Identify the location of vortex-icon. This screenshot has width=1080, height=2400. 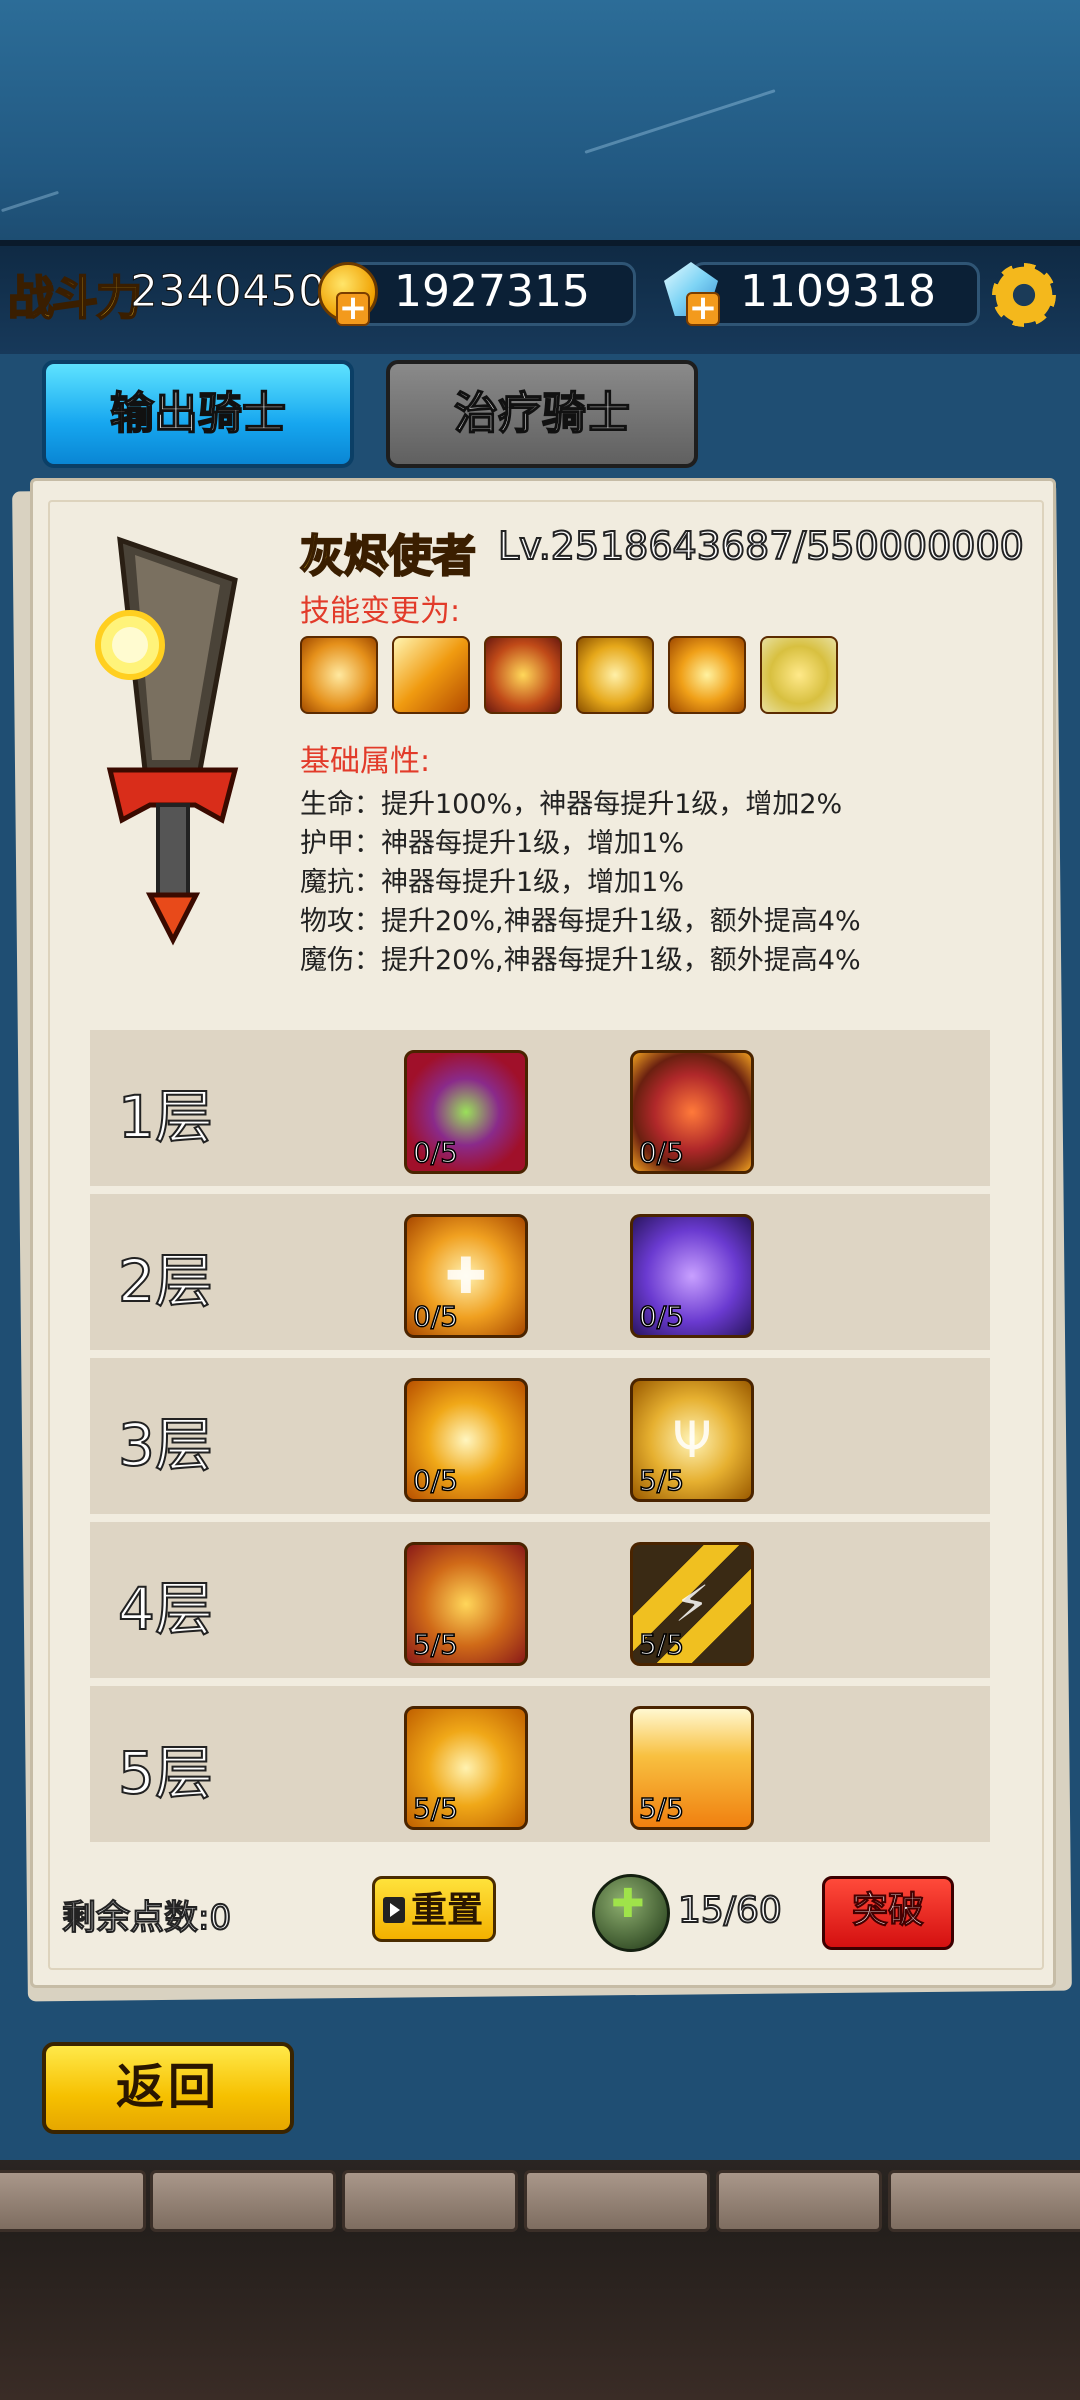
(707, 675).